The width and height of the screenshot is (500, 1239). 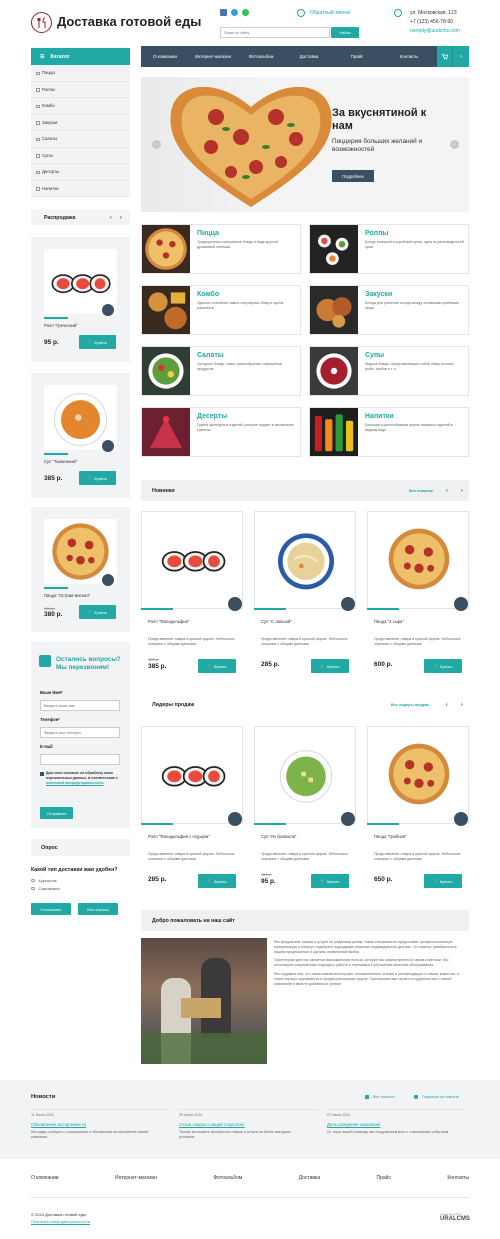 What do you see at coordinates (447, 705) in the screenshot?
I see `leaders-prev: ‹` at bounding box center [447, 705].